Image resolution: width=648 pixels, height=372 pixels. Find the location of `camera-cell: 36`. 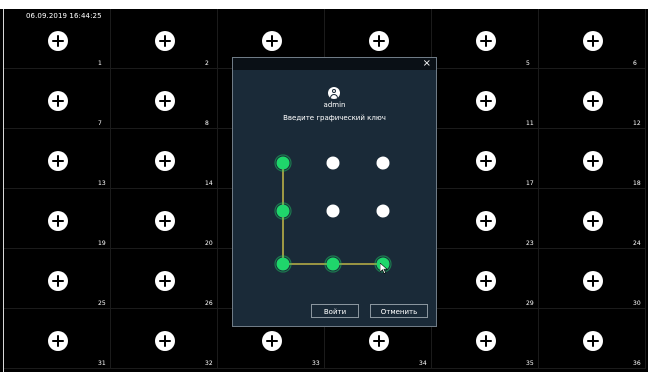

camera-cell: 36 is located at coordinates (592, 339).